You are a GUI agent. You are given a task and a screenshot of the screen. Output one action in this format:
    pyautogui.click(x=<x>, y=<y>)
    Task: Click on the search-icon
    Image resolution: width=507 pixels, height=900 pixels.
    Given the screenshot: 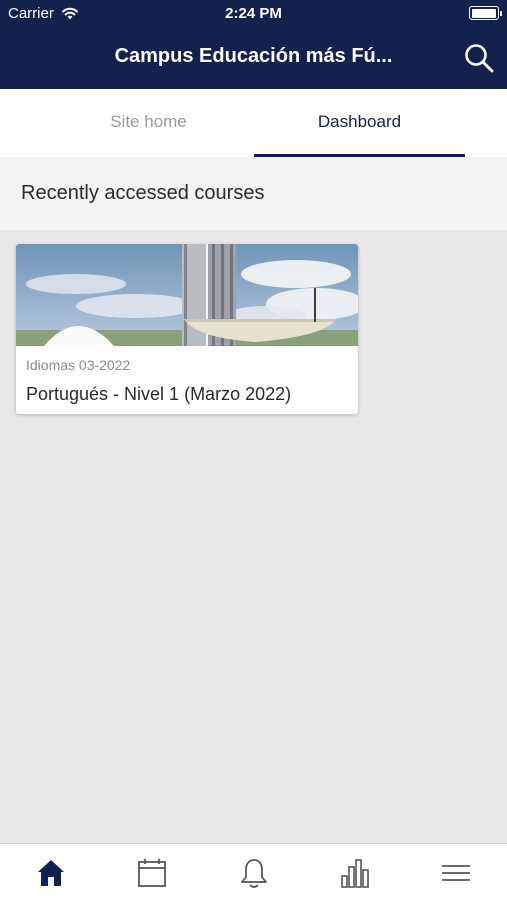 What is the action you would take?
    pyautogui.click(x=479, y=58)
    